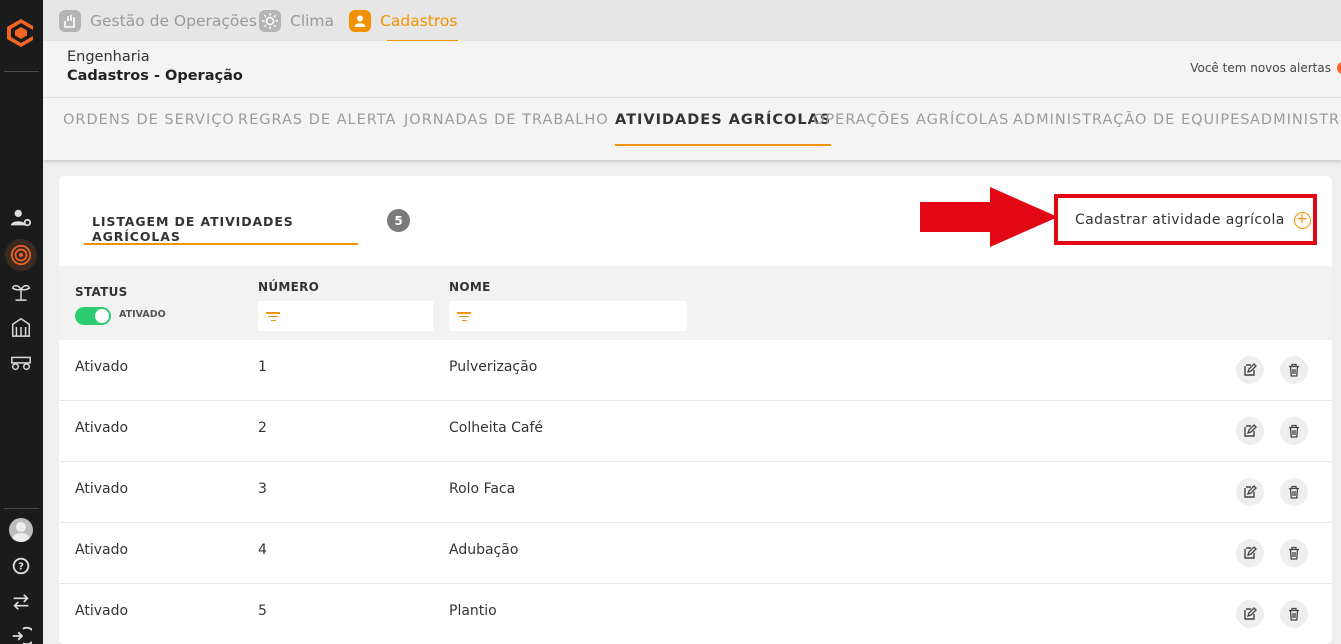 The width and height of the screenshot is (1341, 644). Describe the element at coordinates (482, 489) in the screenshot. I see `cell-nome: Rolo Faca` at that location.